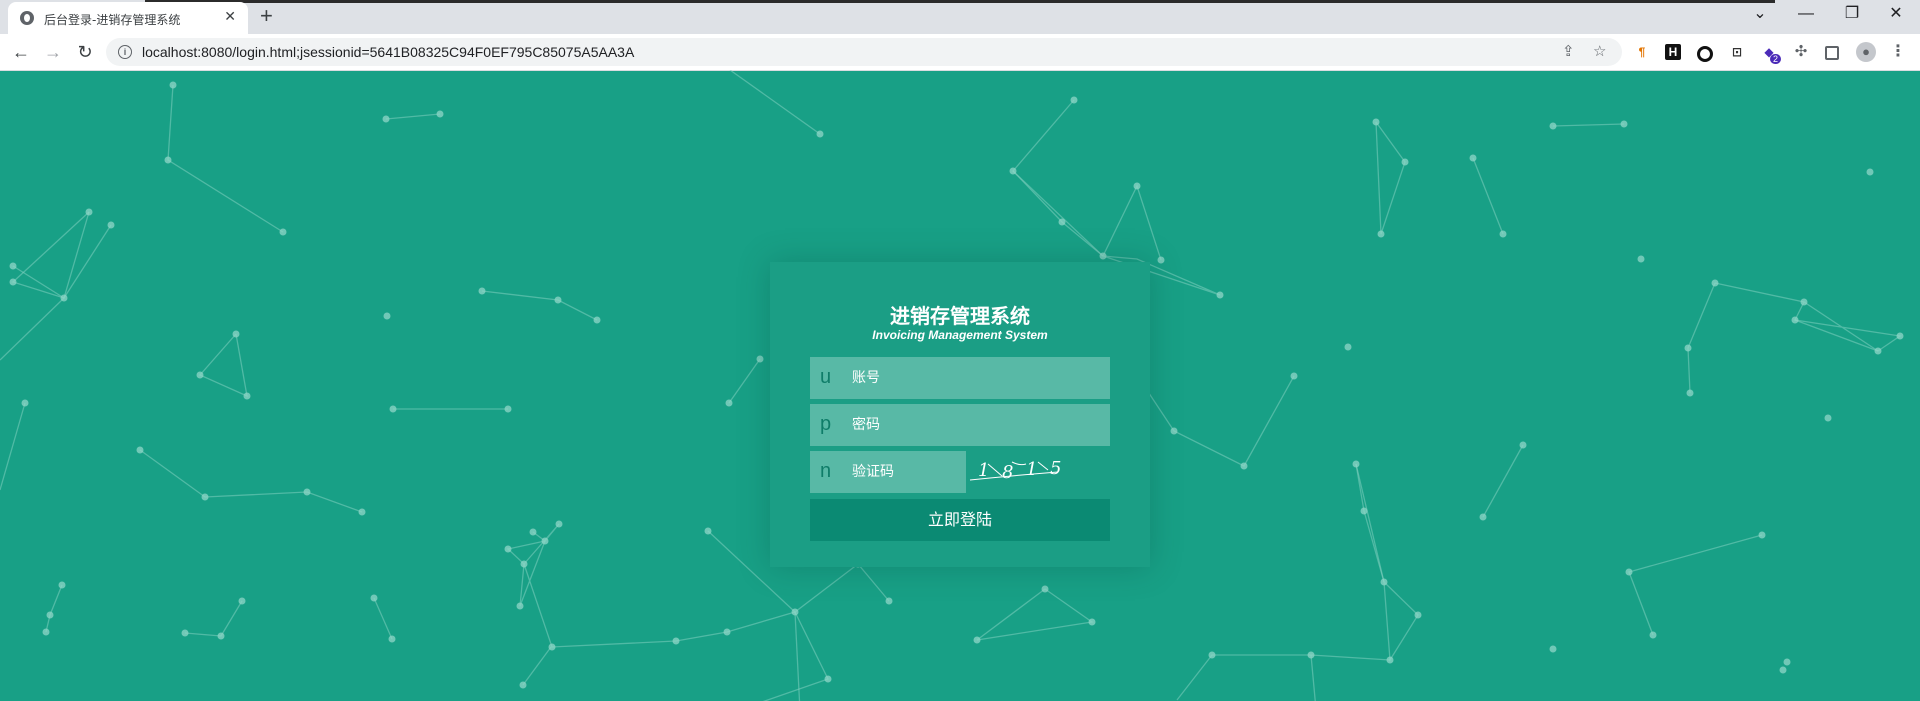 The height and width of the screenshot is (701, 1920). What do you see at coordinates (960, 17) in the screenshot?
I see `browser-tab-strip: 后台登录-进销存管理系统 ✕ + ⌄ — ❐ ✕` at bounding box center [960, 17].